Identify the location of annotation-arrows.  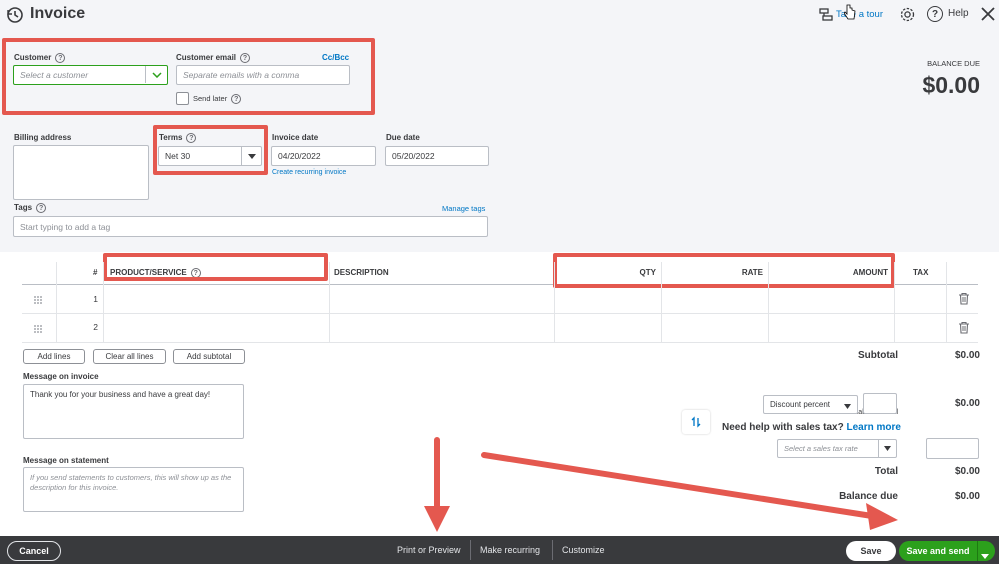
(661, 484).